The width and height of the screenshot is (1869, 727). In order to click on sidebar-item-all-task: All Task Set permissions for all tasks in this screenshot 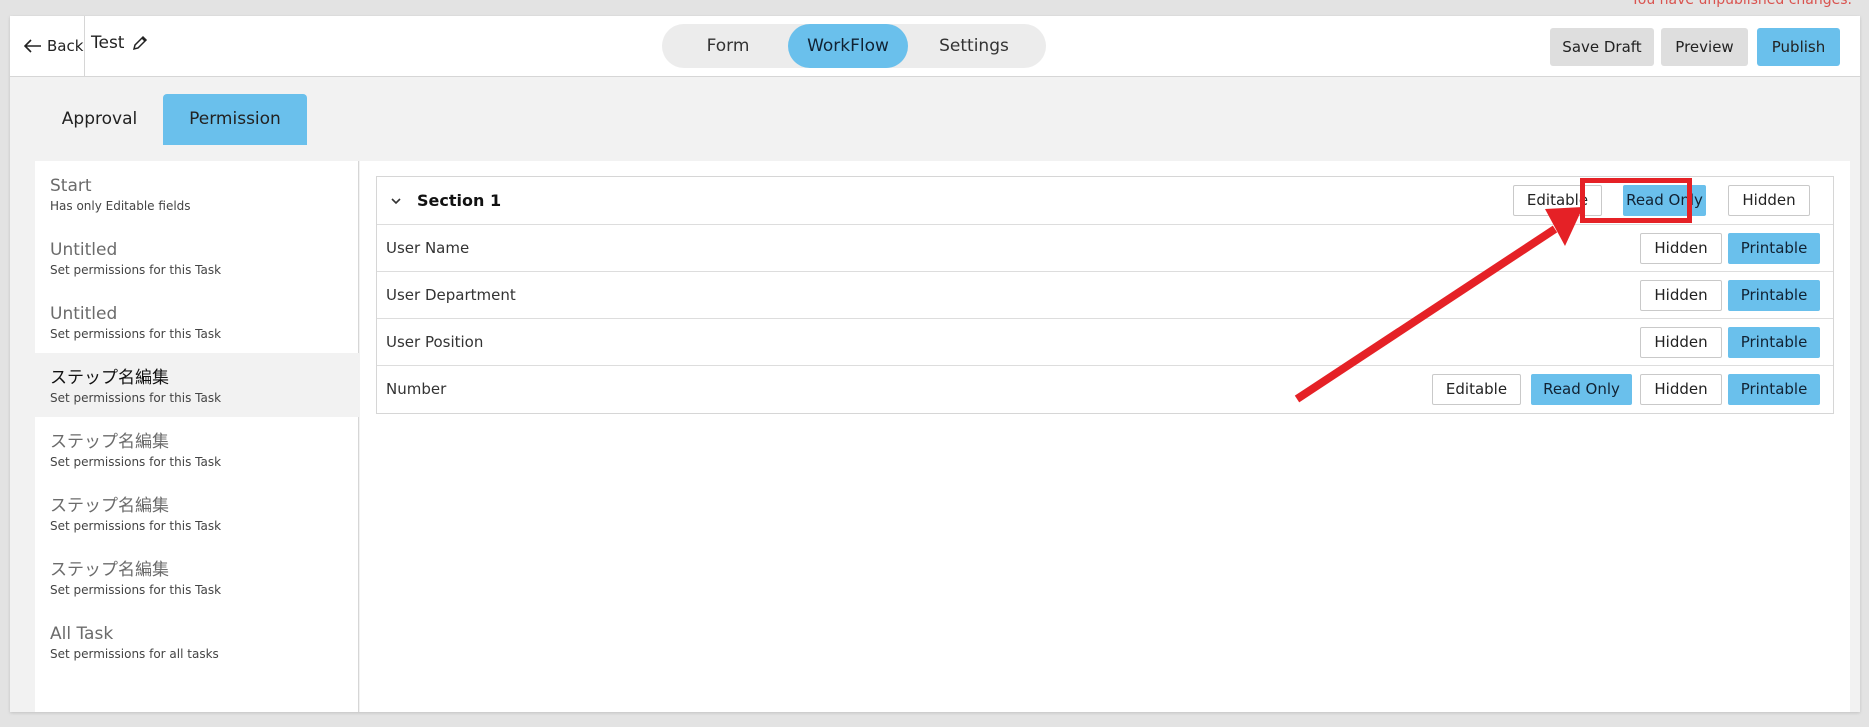, I will do `click(197, 641)`.